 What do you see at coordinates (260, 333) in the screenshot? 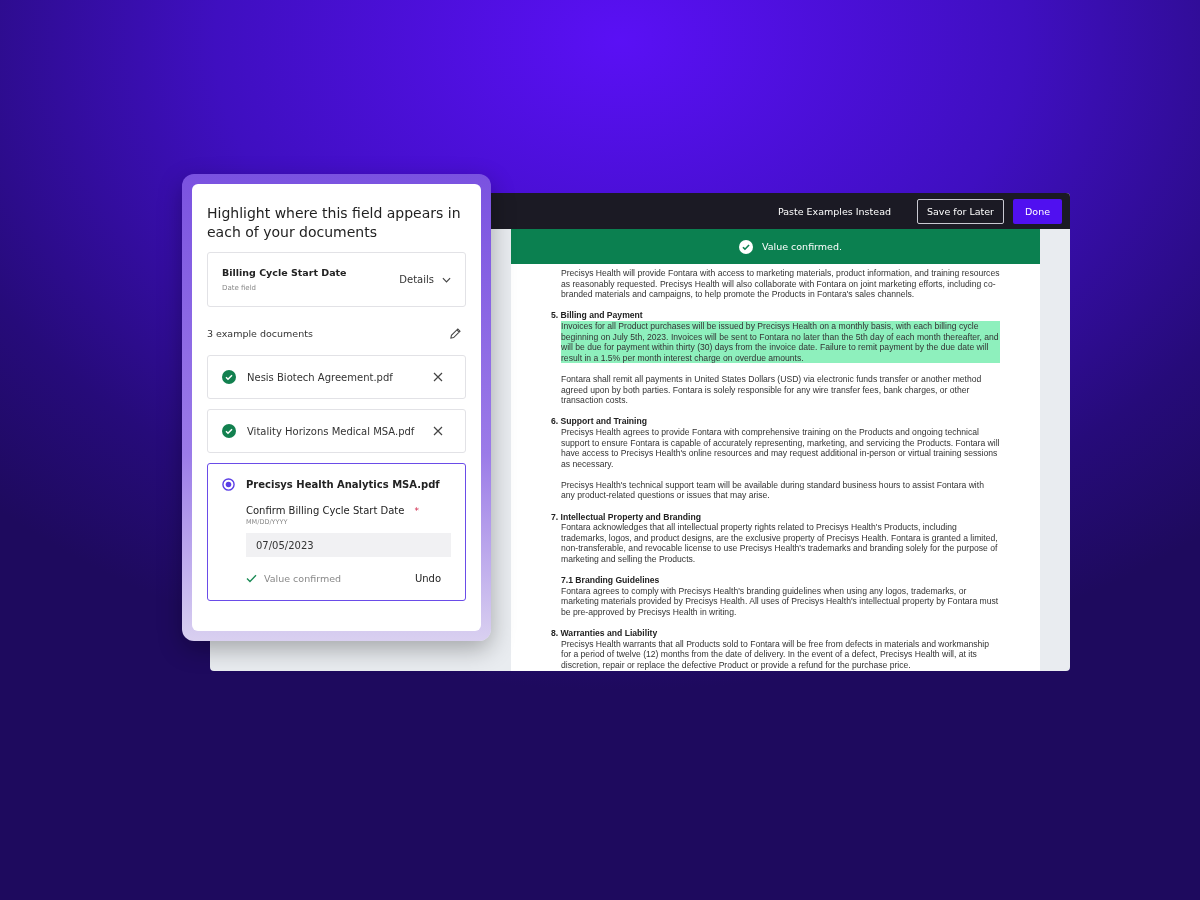
I see `documents-count: 3 example documents` at bounding box center [260, 333].